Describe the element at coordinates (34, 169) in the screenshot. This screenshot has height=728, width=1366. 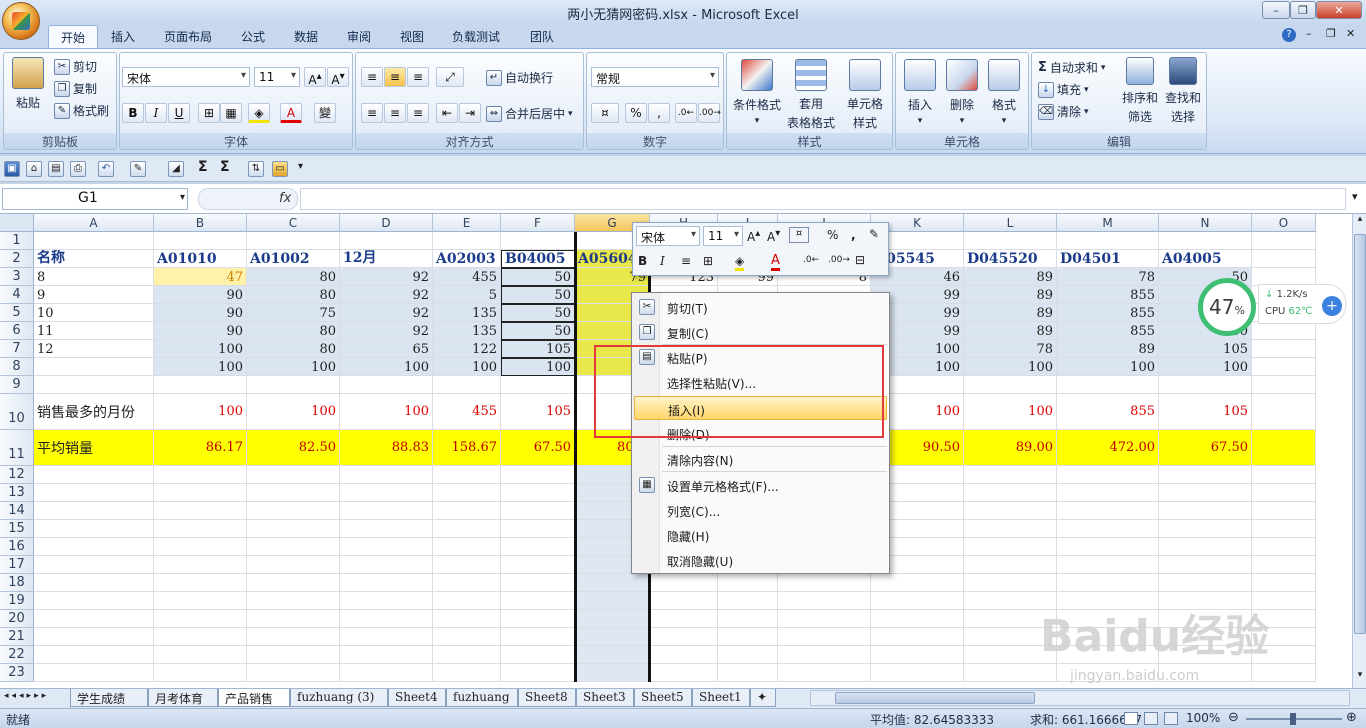
I see `open-icon: ⌂` at that location.